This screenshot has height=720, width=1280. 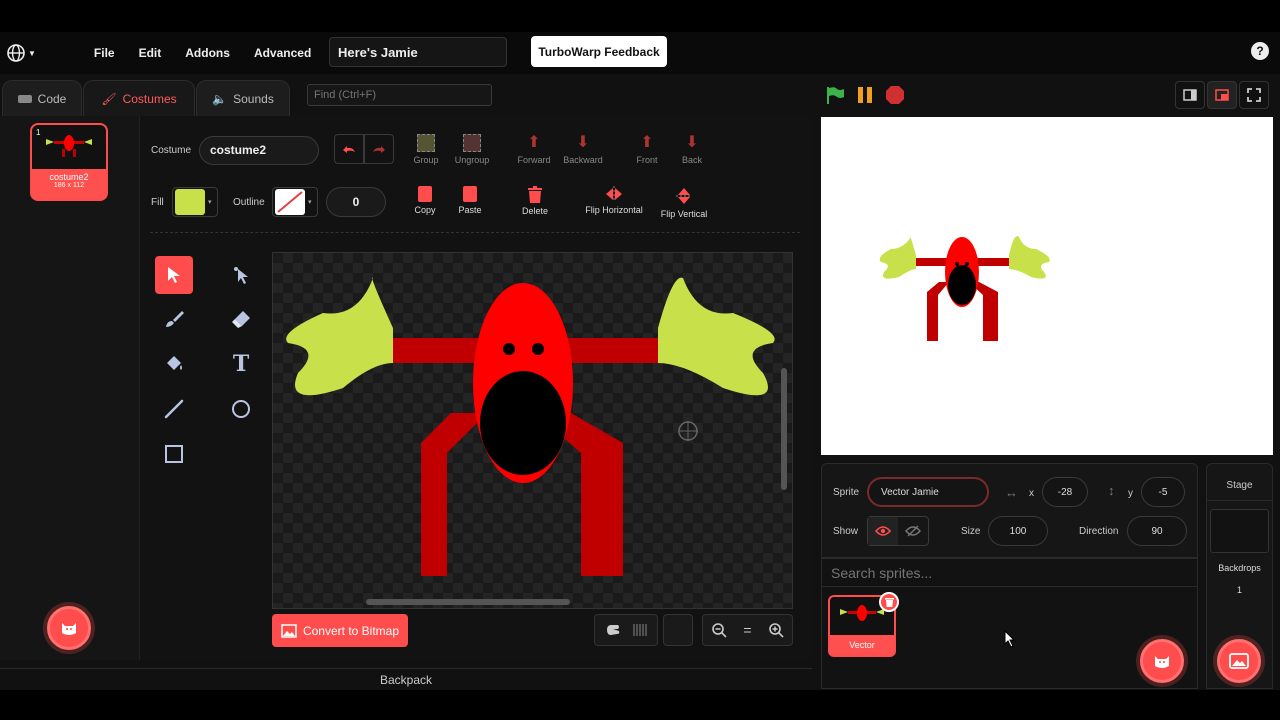 What do you see at coordinates (776, 630) in the screenshot?
I see `zoom-in-icon` at bounding box center [776, 630].